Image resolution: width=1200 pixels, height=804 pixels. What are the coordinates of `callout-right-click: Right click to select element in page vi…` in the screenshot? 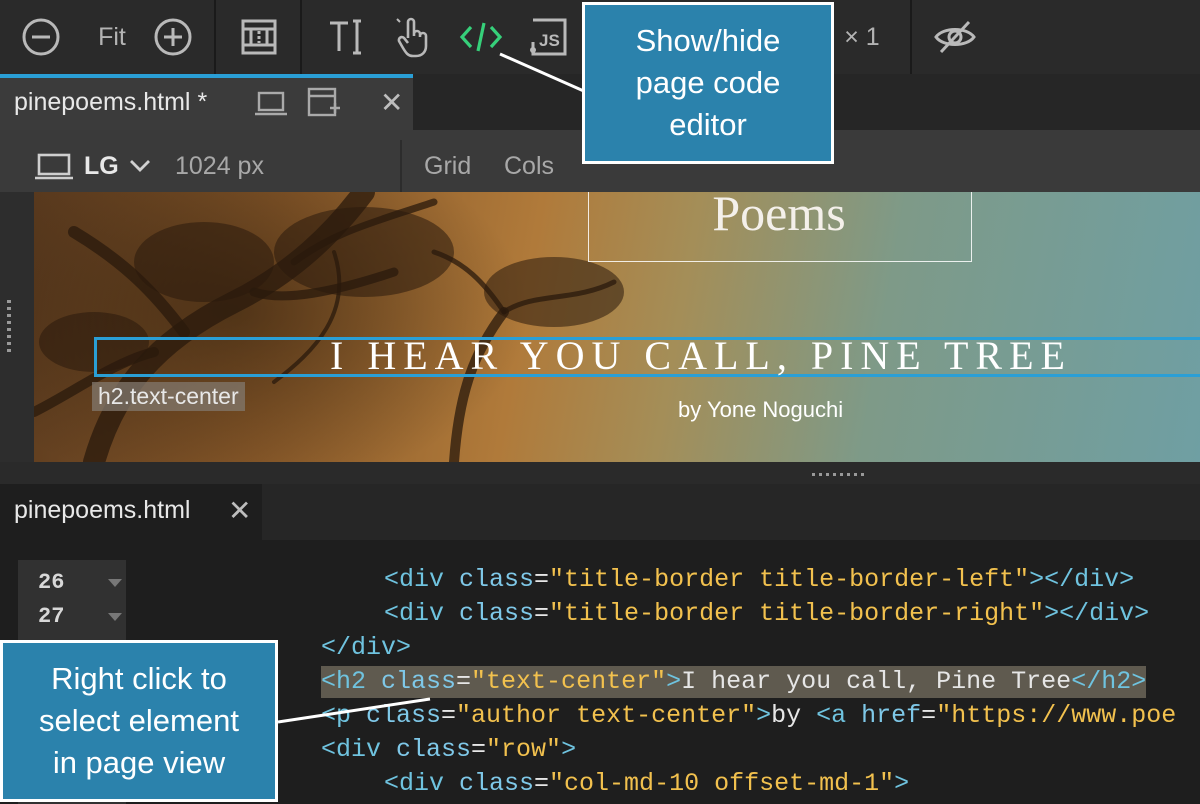 It's located at (139, 721).